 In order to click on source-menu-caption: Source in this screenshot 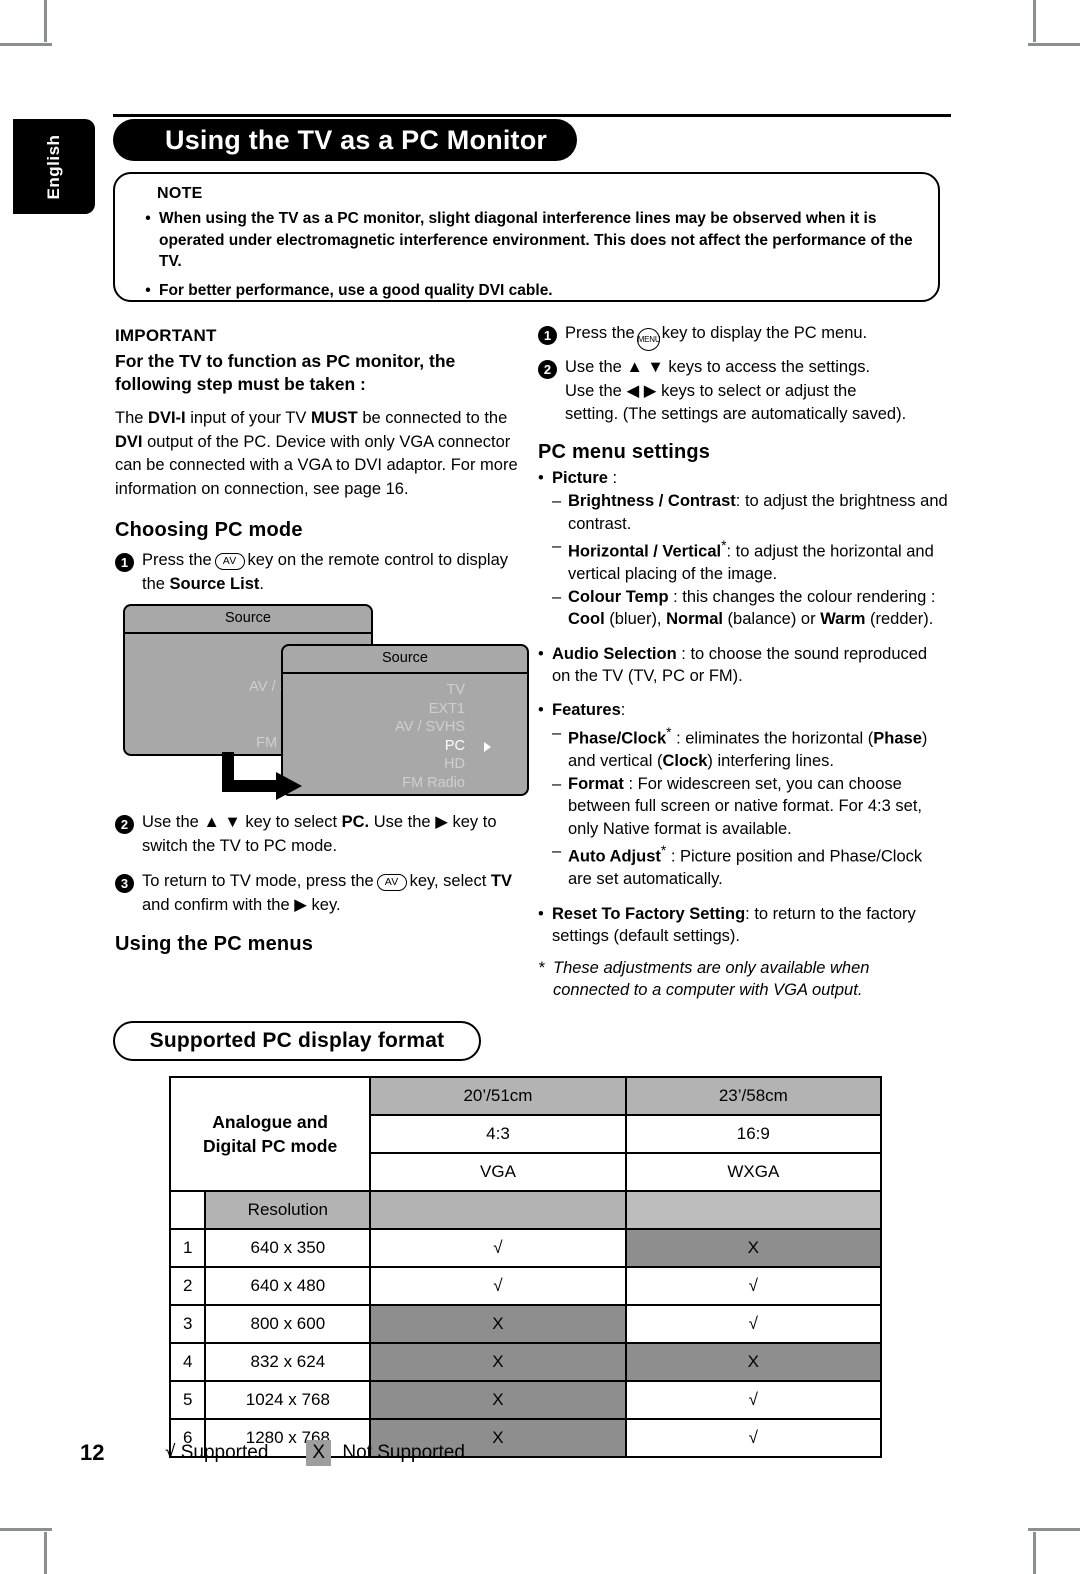, I will do `click(248, 620)`.